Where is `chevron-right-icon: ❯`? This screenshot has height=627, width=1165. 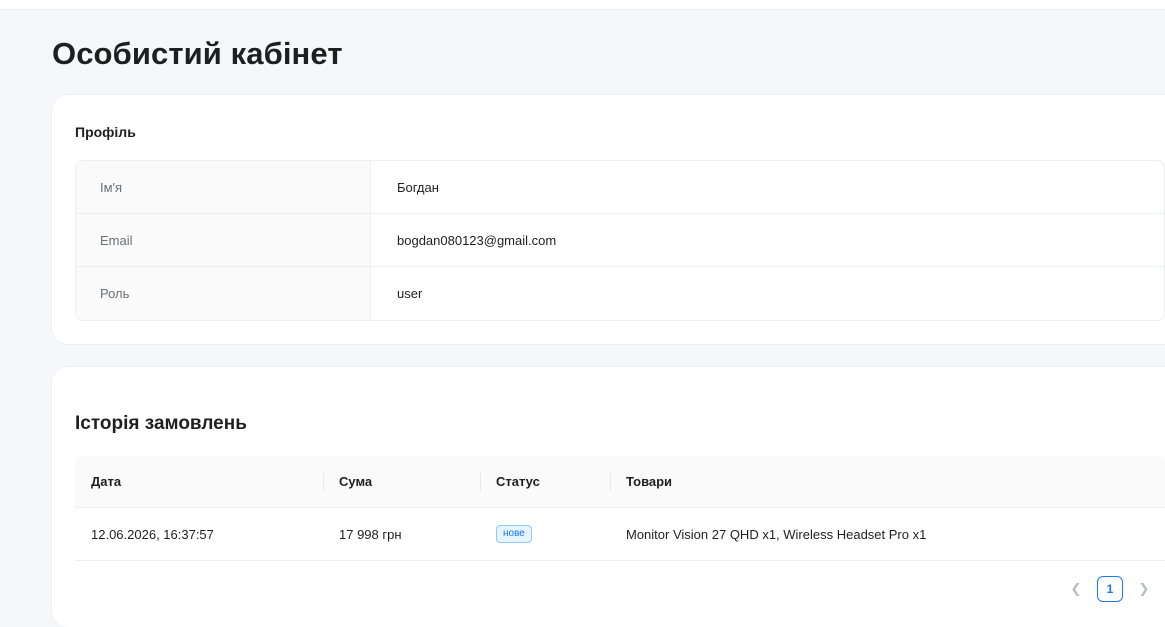 chevron-right-icon: ❯ is located at coordinates (1144, 588).